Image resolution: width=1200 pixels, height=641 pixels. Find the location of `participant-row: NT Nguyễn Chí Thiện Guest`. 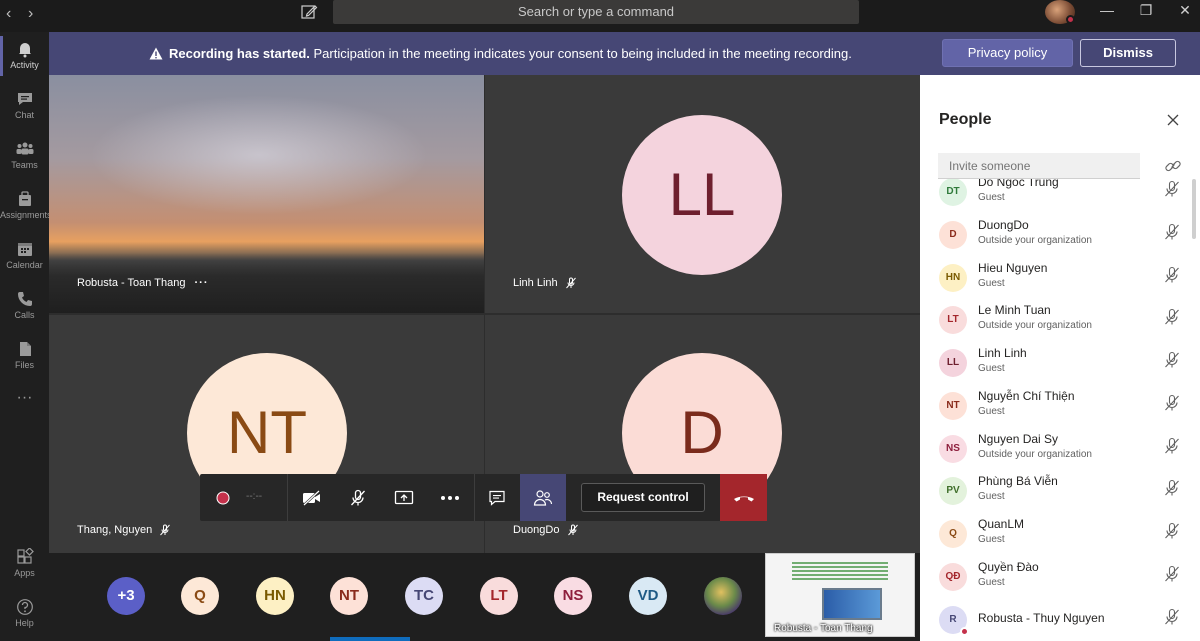

participant-row: NT Nguyễn Chí Thiện Guest is located at coordinates (1060, 410).